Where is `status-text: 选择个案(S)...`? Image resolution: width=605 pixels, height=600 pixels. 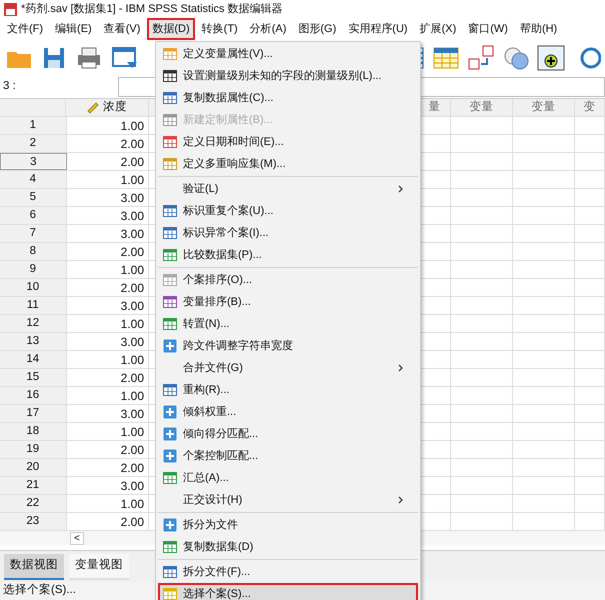 status-text: 选择个案(S)... is located at coordinates (39, 590).